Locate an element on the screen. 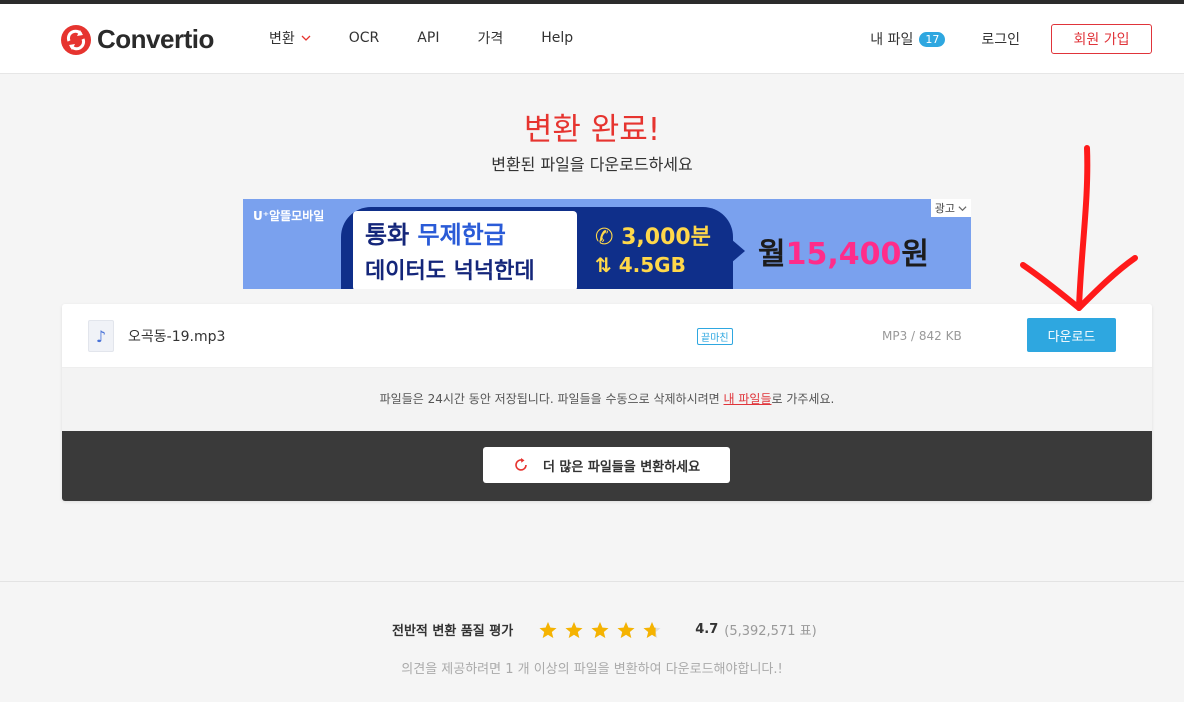 The image size is (1184, 702). ad-headline: 통화 무제한급 is located at coordinates (435, 232).